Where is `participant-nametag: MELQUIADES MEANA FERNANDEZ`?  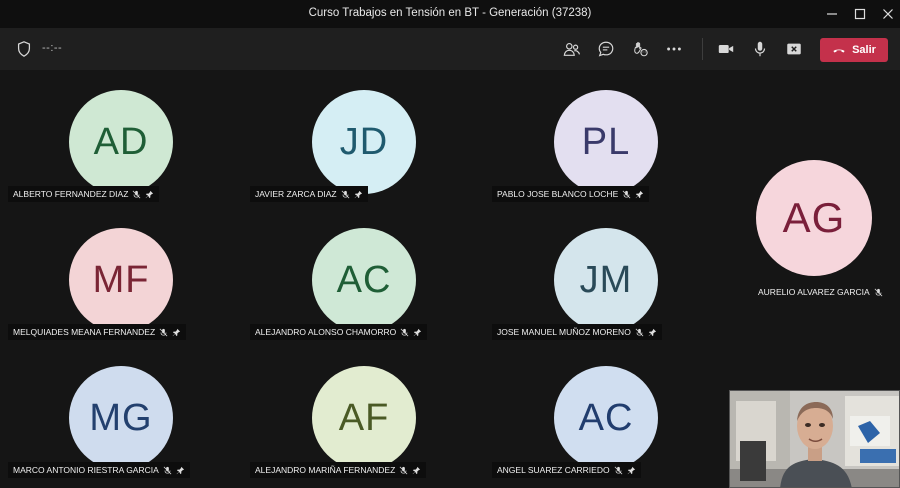 participant-nametag: MELQUIADES MEANA FERNANDEZ is located at coordinates (97, 332).